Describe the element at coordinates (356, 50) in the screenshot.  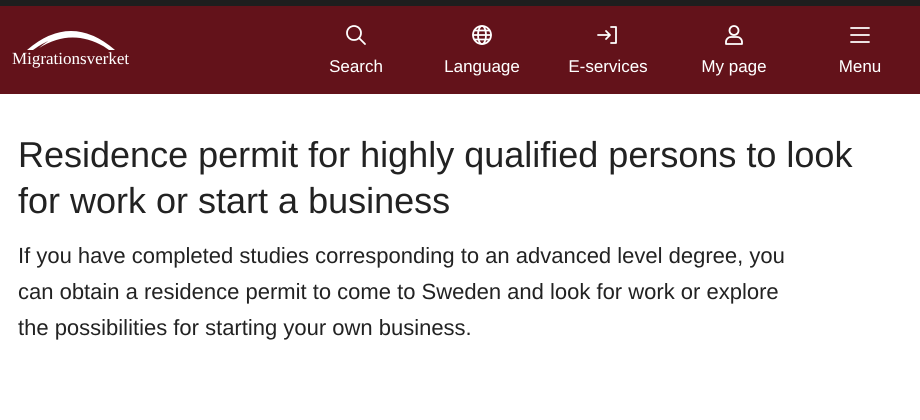
I see `nav-button: Search` at that location.